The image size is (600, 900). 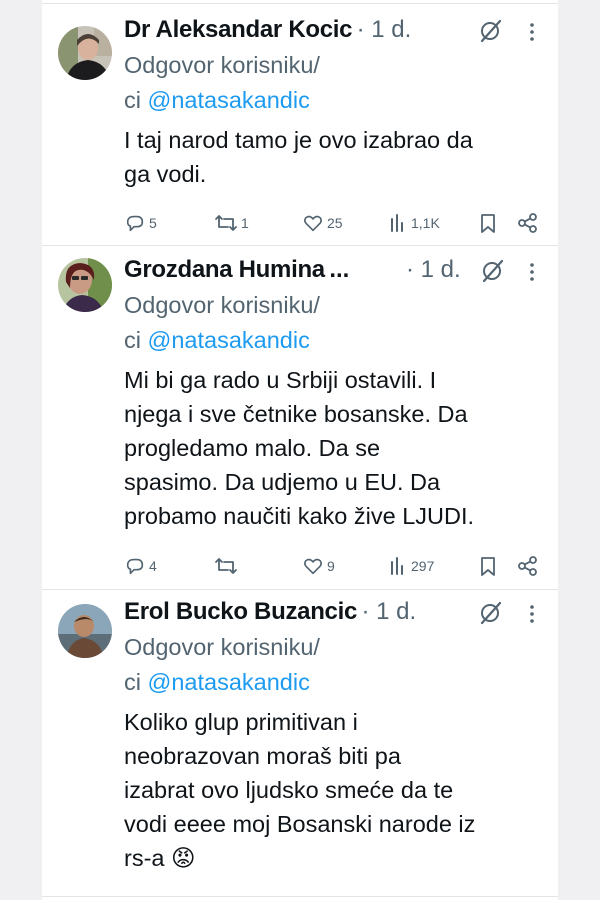 What do you see at coordinates (282, 482) in the screenshot?
I see `tweet-text-line: spasimo. Da udjemo u EU. Da` at bounding box center [282, 482].